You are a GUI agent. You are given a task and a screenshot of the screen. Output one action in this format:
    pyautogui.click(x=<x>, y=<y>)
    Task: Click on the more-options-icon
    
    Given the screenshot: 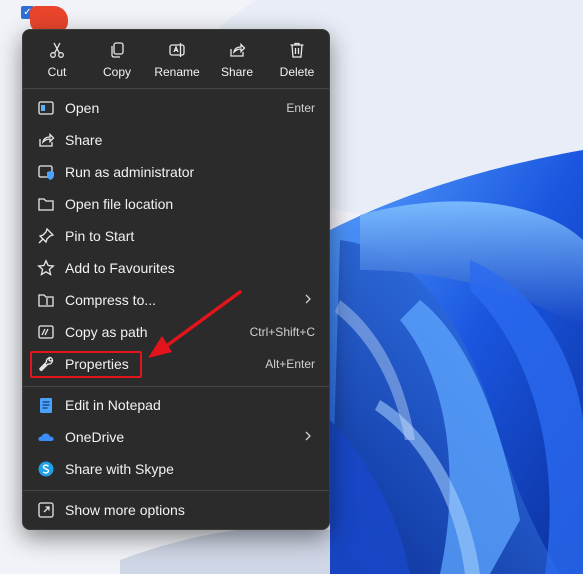 What is the action you would take?
    pyautogui.click(x=46, y=510)
    